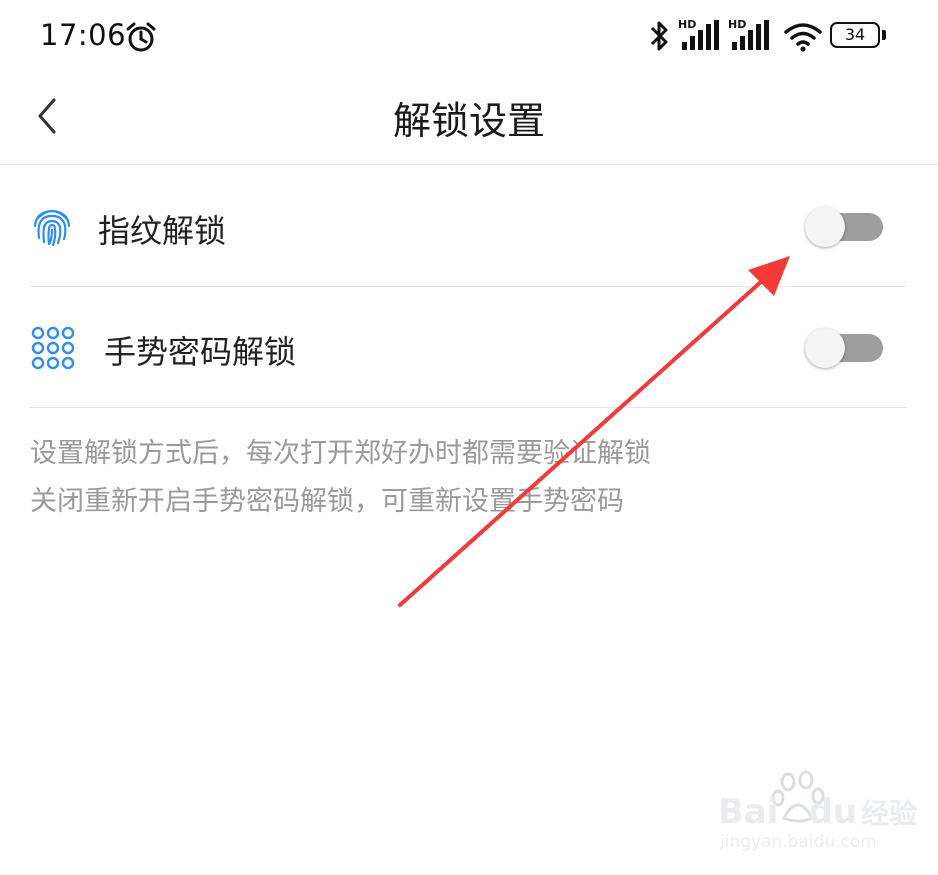 Image resolution: width=938 pixels, height=875 pixels. What do you see at coordinates (468, 226) in the screenshot?
I see `setting-row-fingerprint: 指纹解锁` at bounding box center [468, 226].